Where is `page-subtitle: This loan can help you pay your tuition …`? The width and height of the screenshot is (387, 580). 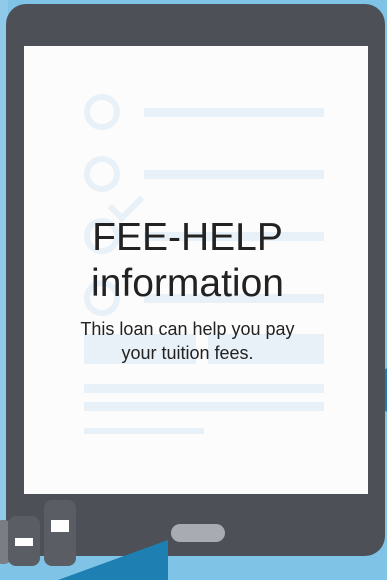
page-subtitle: This loan can help you pay your tuition … is located at coordinates (187, 341).